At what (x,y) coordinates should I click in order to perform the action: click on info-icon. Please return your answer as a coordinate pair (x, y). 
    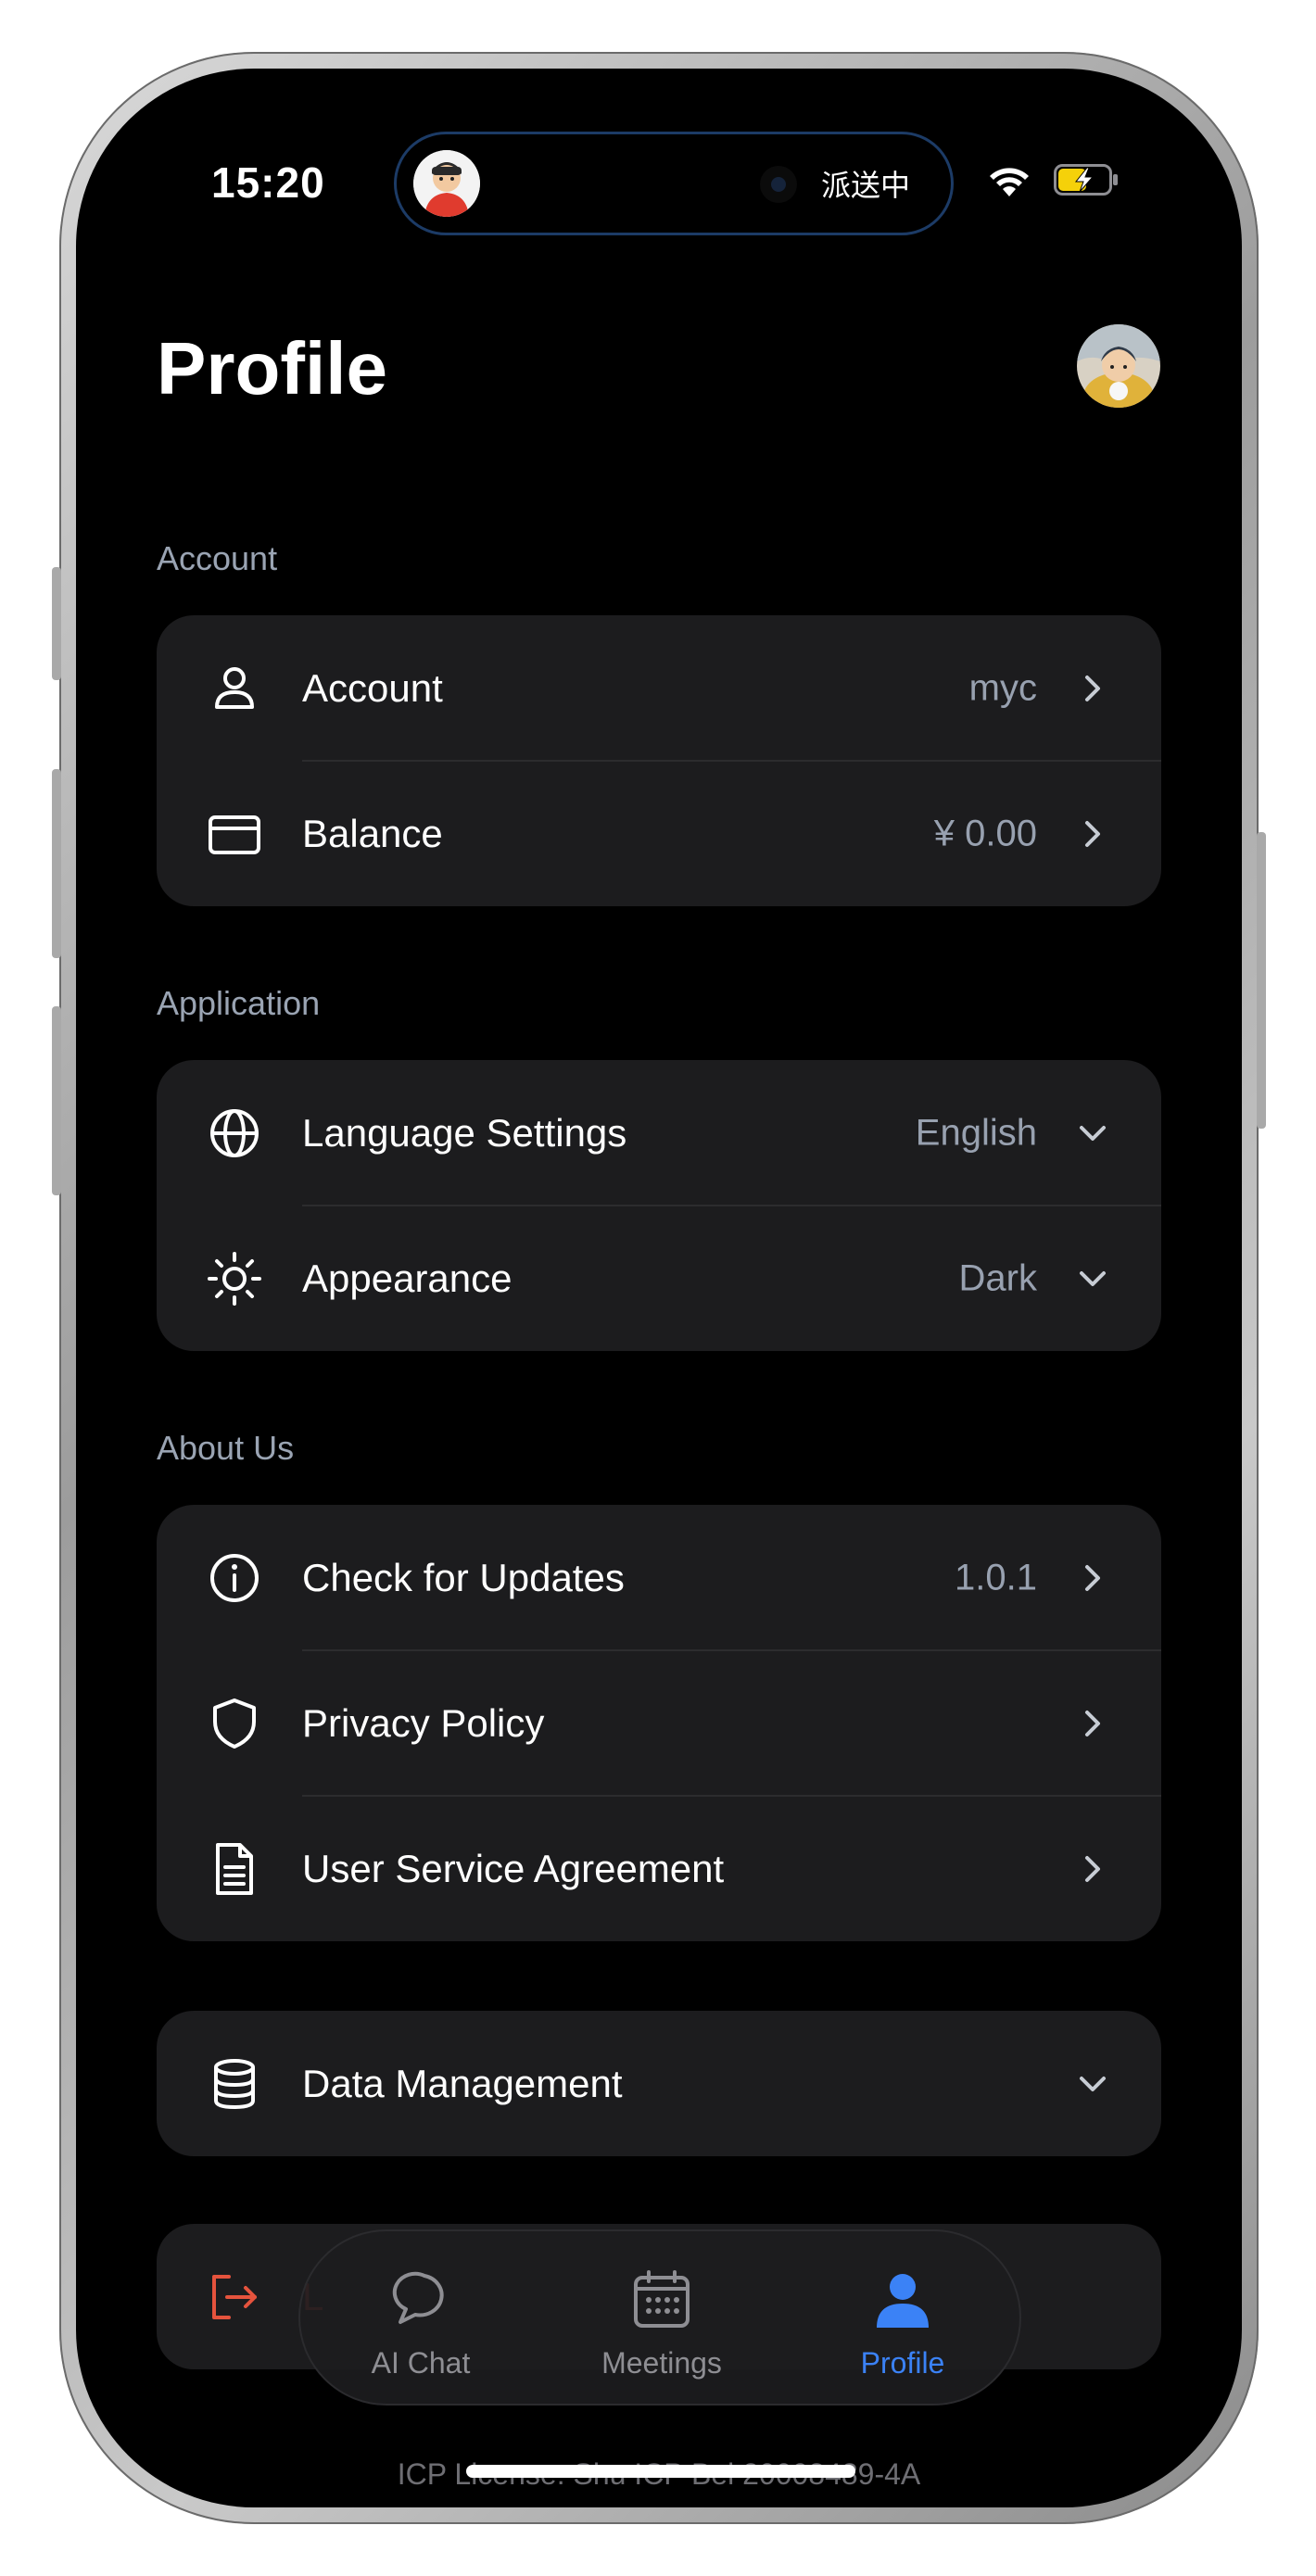
    Looking at the image, I should click on (234, 1578).